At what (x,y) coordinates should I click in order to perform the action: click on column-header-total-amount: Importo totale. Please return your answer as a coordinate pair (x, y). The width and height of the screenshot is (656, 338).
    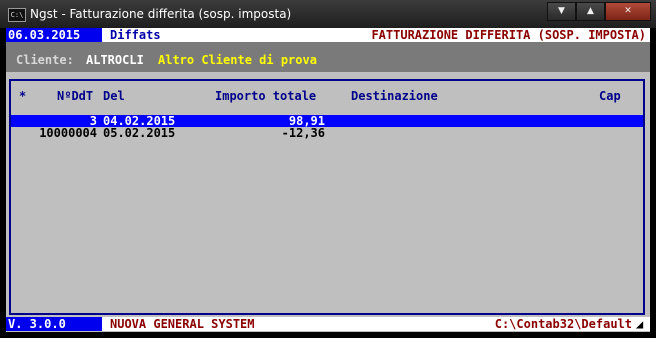
    Looking at the image, I should click on (266, 96).